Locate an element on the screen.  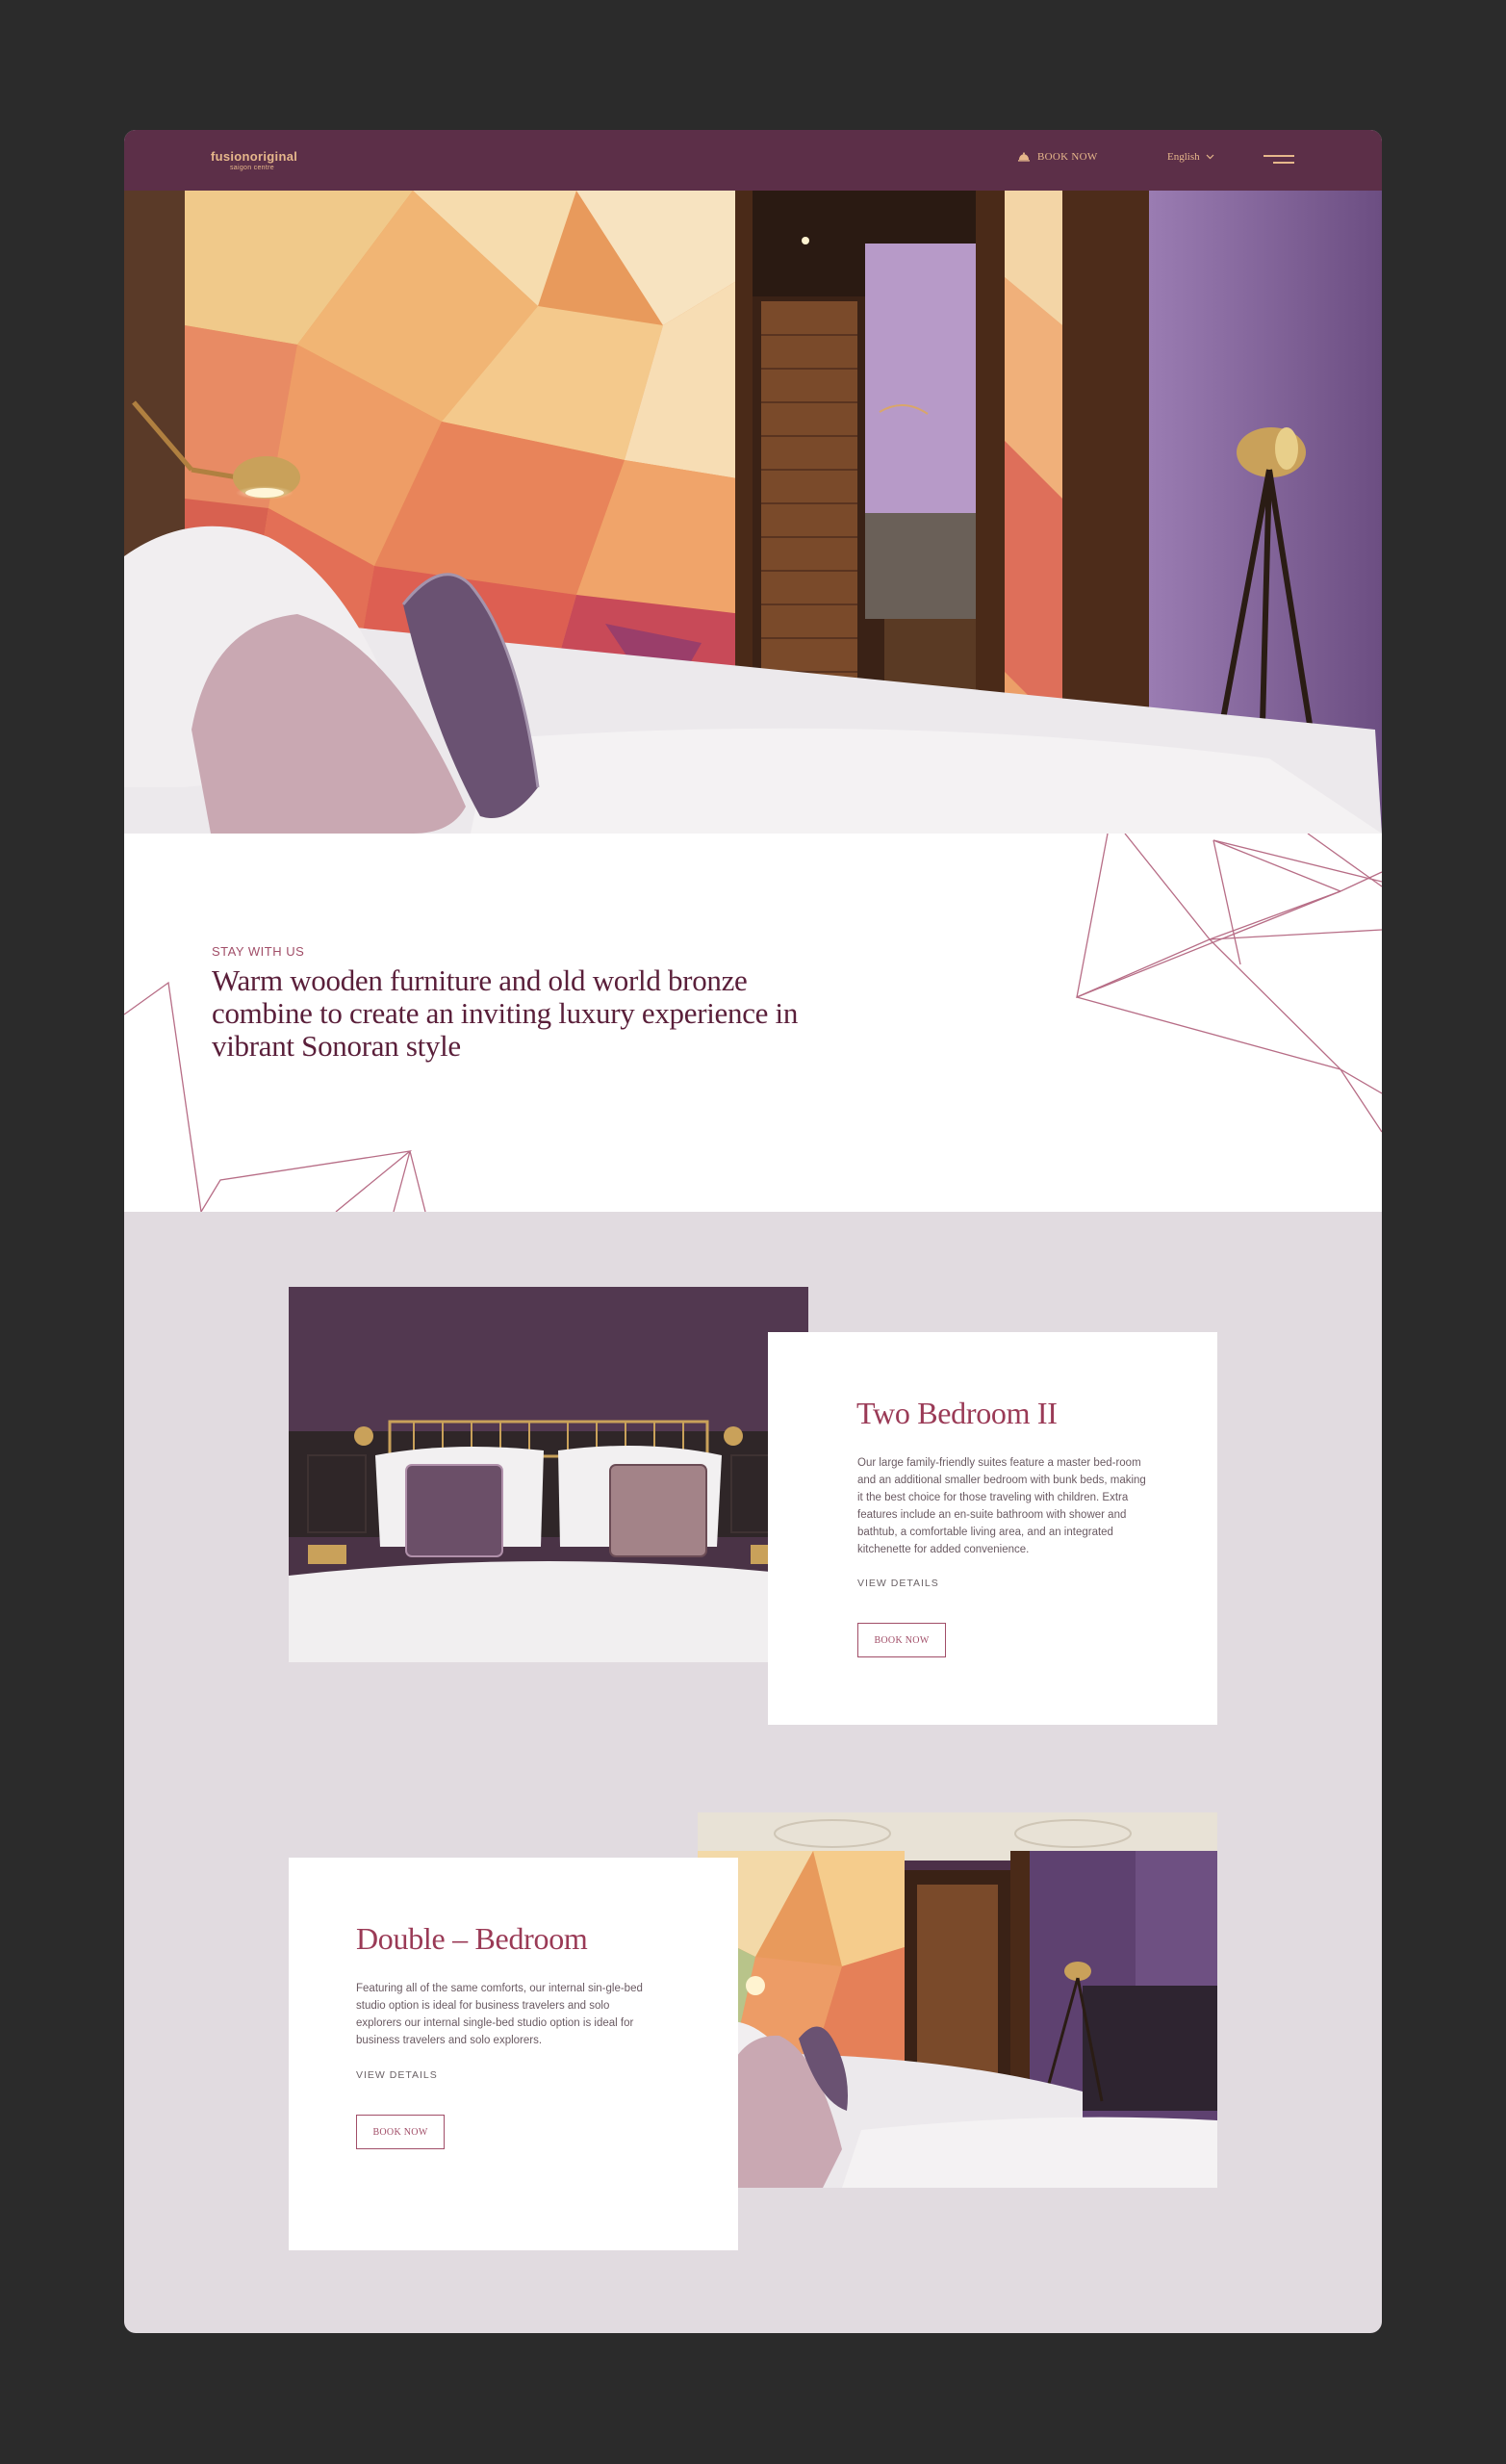
header-book-now-button: BOOK NOW is located at coordinates (1058, 157).